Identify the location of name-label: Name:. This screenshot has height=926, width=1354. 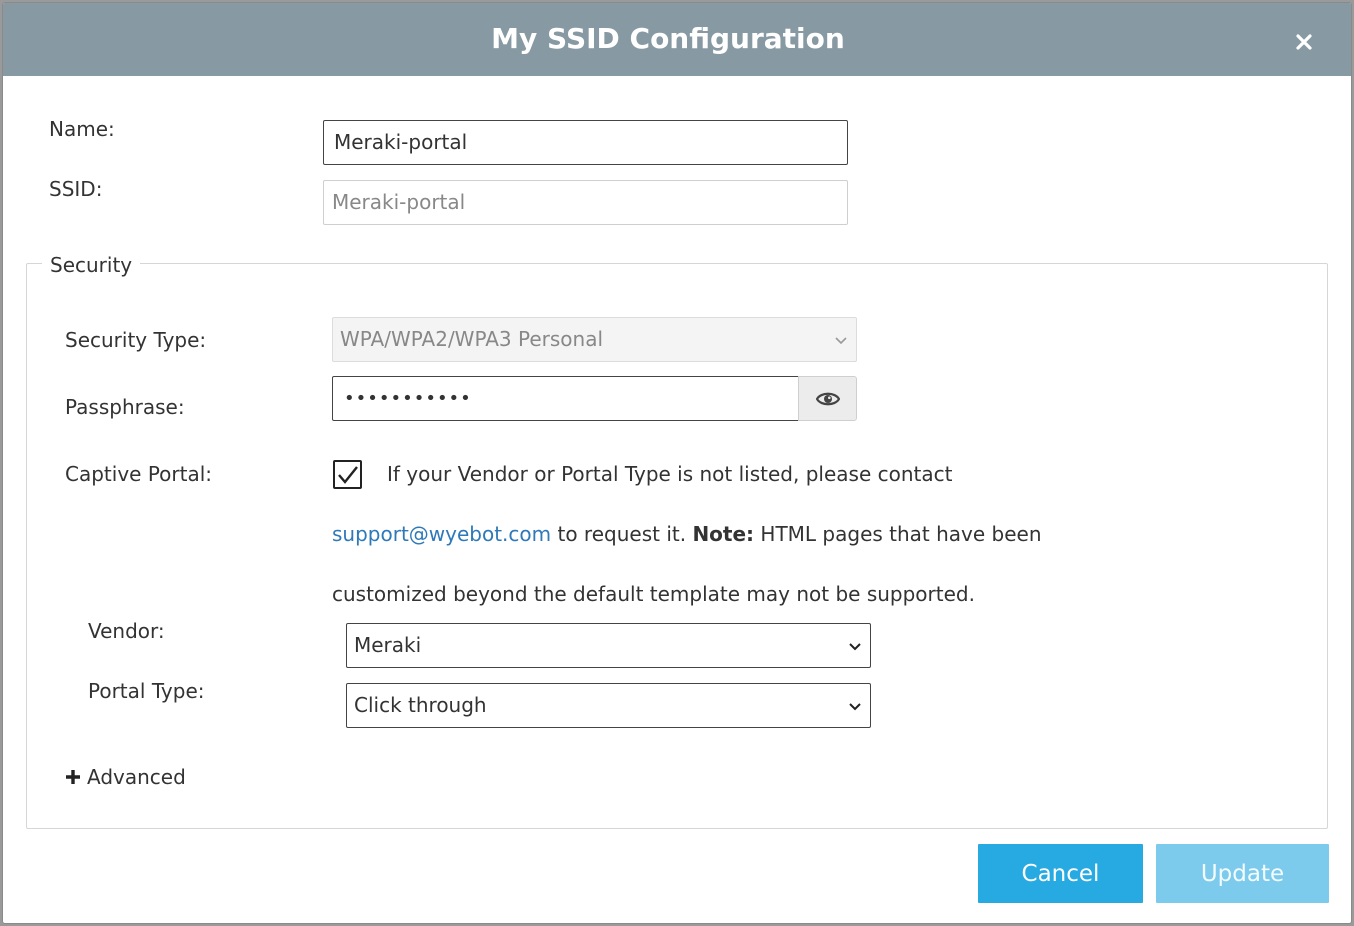
(82, 129).